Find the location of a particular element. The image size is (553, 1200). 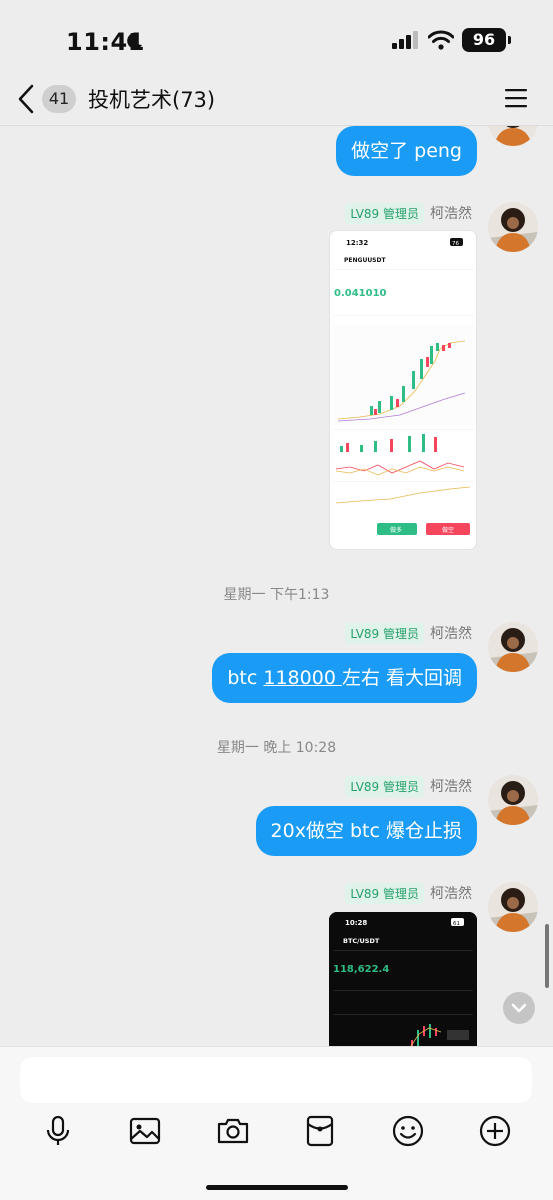

scroll-to-bottom-button is located at coordinates (519, 1008).